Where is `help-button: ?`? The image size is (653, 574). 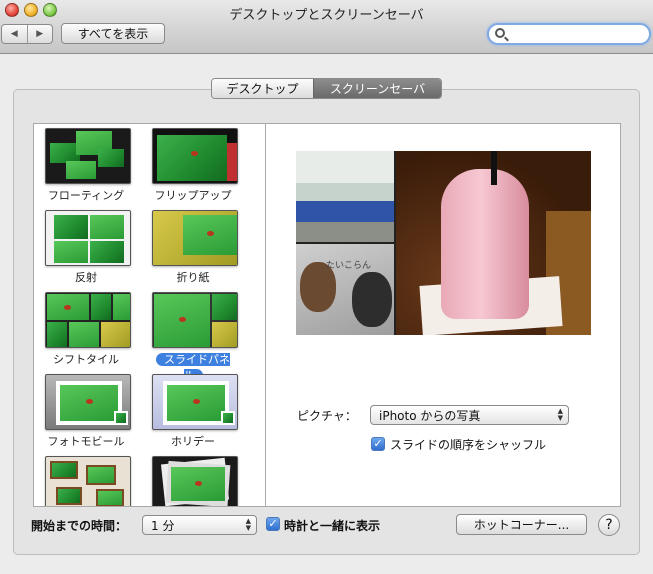
help-button: ? is located at coordinates (609, 525).